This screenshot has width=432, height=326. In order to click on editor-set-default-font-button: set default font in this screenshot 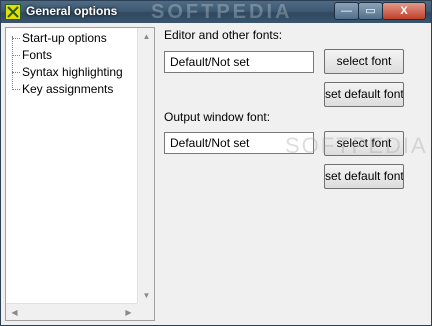, I will do `click(364, 94)`.